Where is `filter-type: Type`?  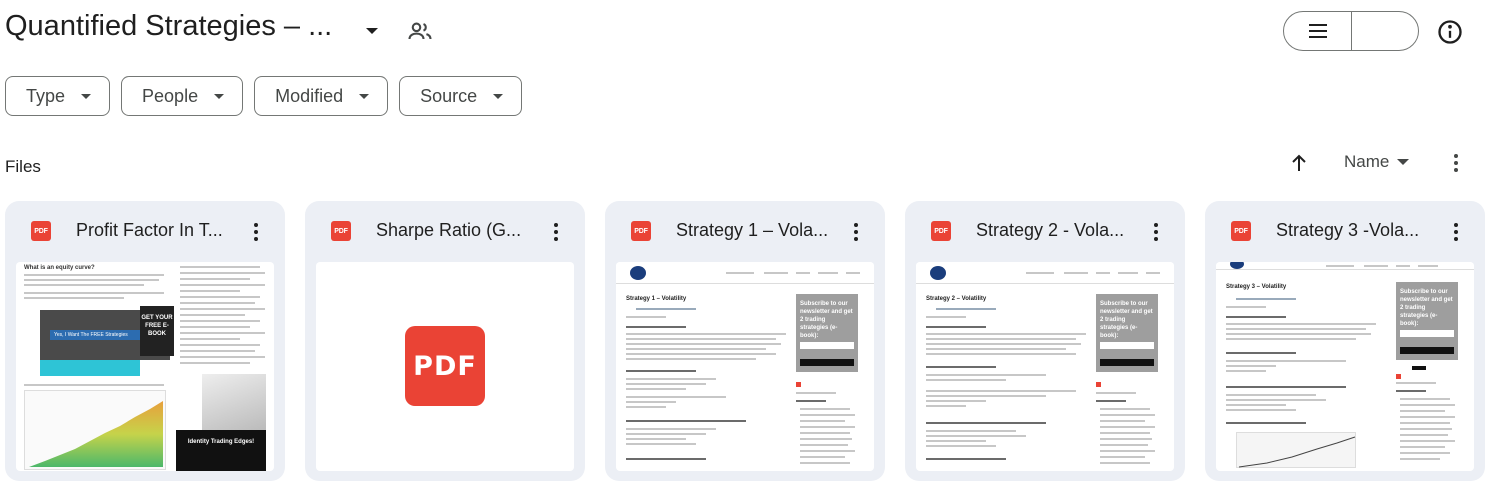 filter-type: Type is located at coordinates (58, 96).